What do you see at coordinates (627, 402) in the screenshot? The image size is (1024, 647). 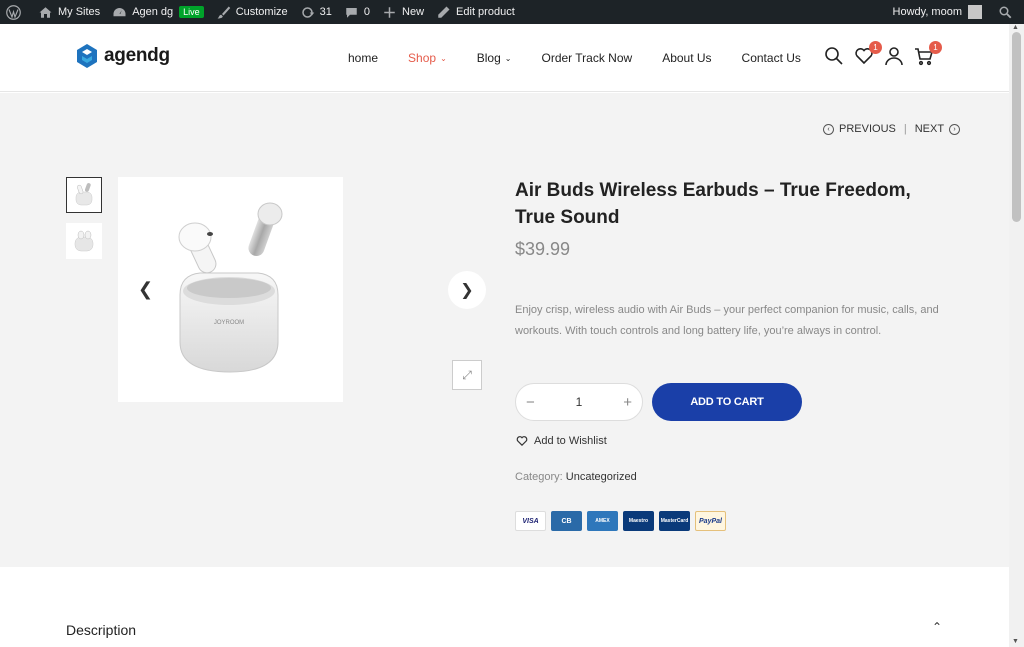 I see `quantity-increase-button: +` at bounding box center [627, 402].